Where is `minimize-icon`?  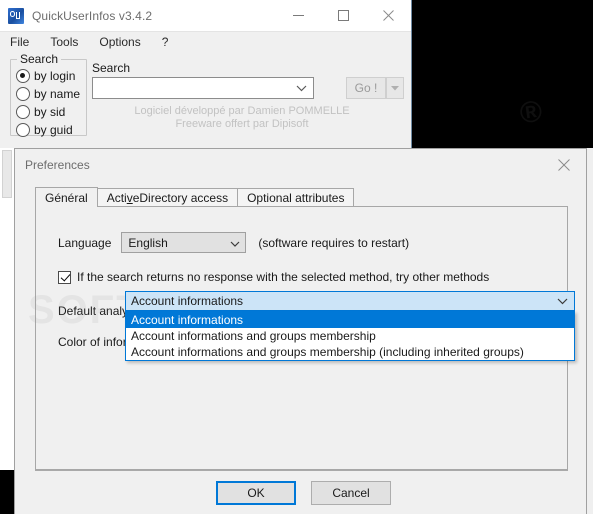
minimize-icon is located at coordinates (298, 15).